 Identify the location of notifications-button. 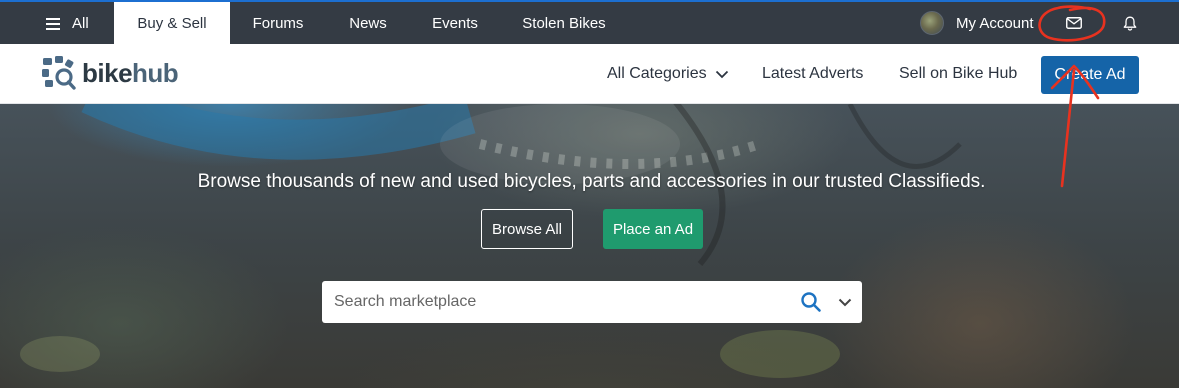
(1130, 23).